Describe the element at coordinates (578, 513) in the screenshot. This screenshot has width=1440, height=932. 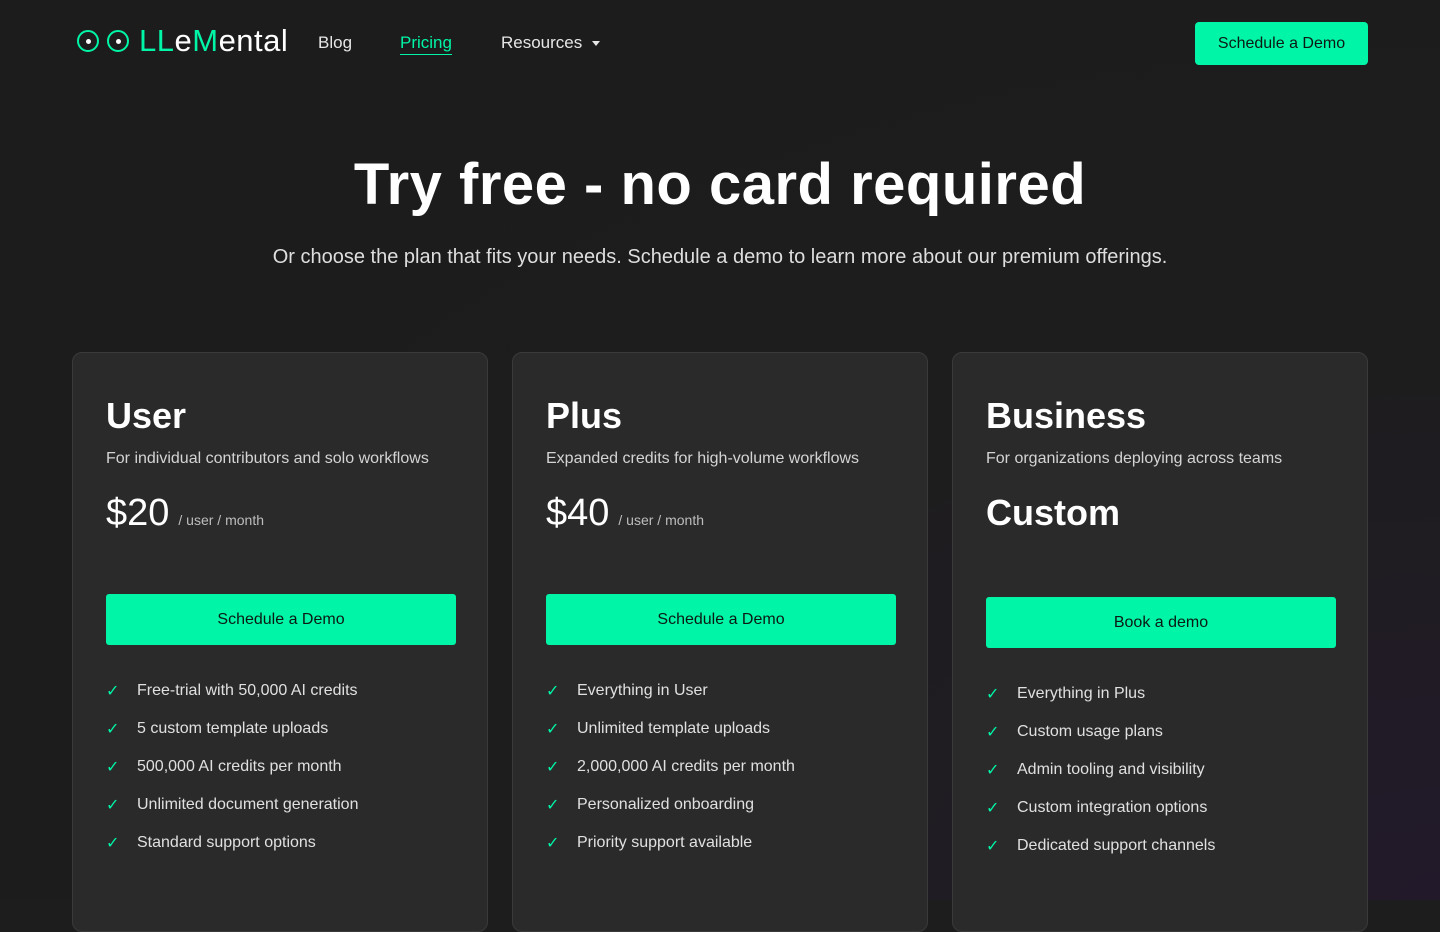
I see `plan-price: $40` at that location.